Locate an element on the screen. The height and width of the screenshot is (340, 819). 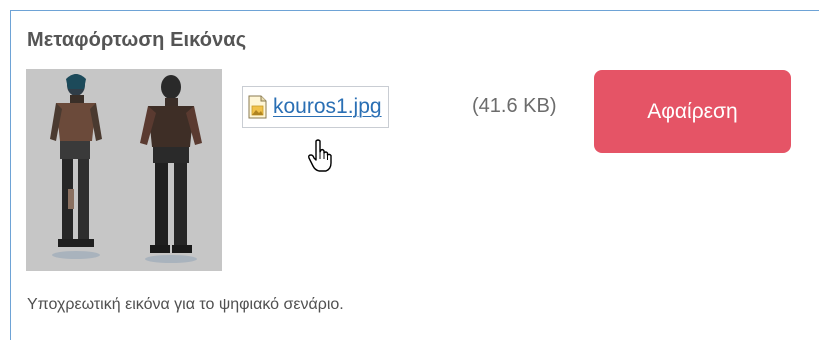
kouros-statues-image is located at coordinates (124, 170).